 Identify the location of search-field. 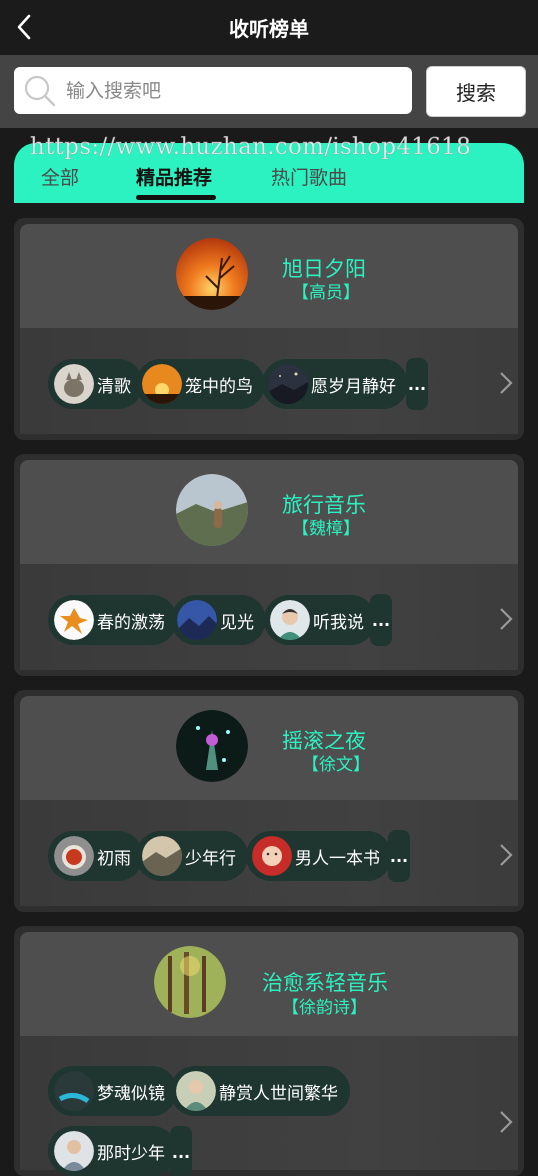
(213, 90).